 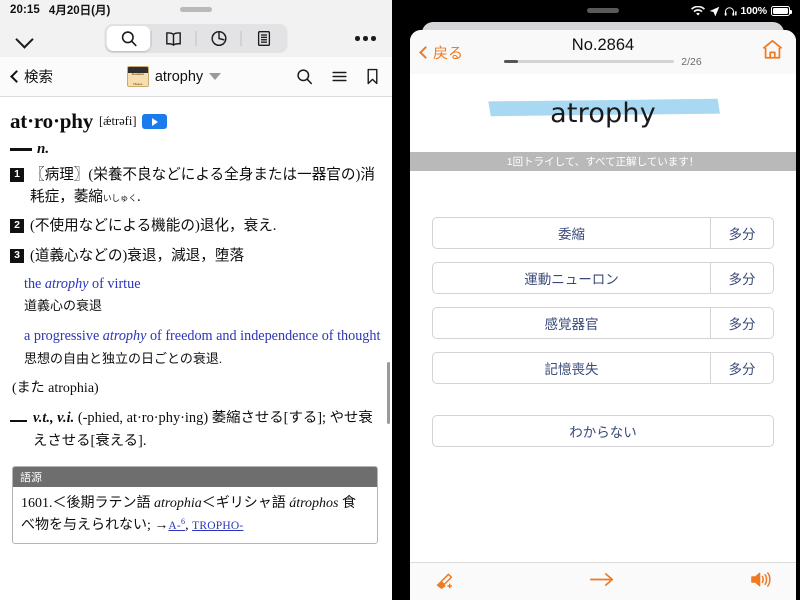 I want to click on quiz-nav-bar: 戻る No.2864 2/26, so click(x=603, y=52).